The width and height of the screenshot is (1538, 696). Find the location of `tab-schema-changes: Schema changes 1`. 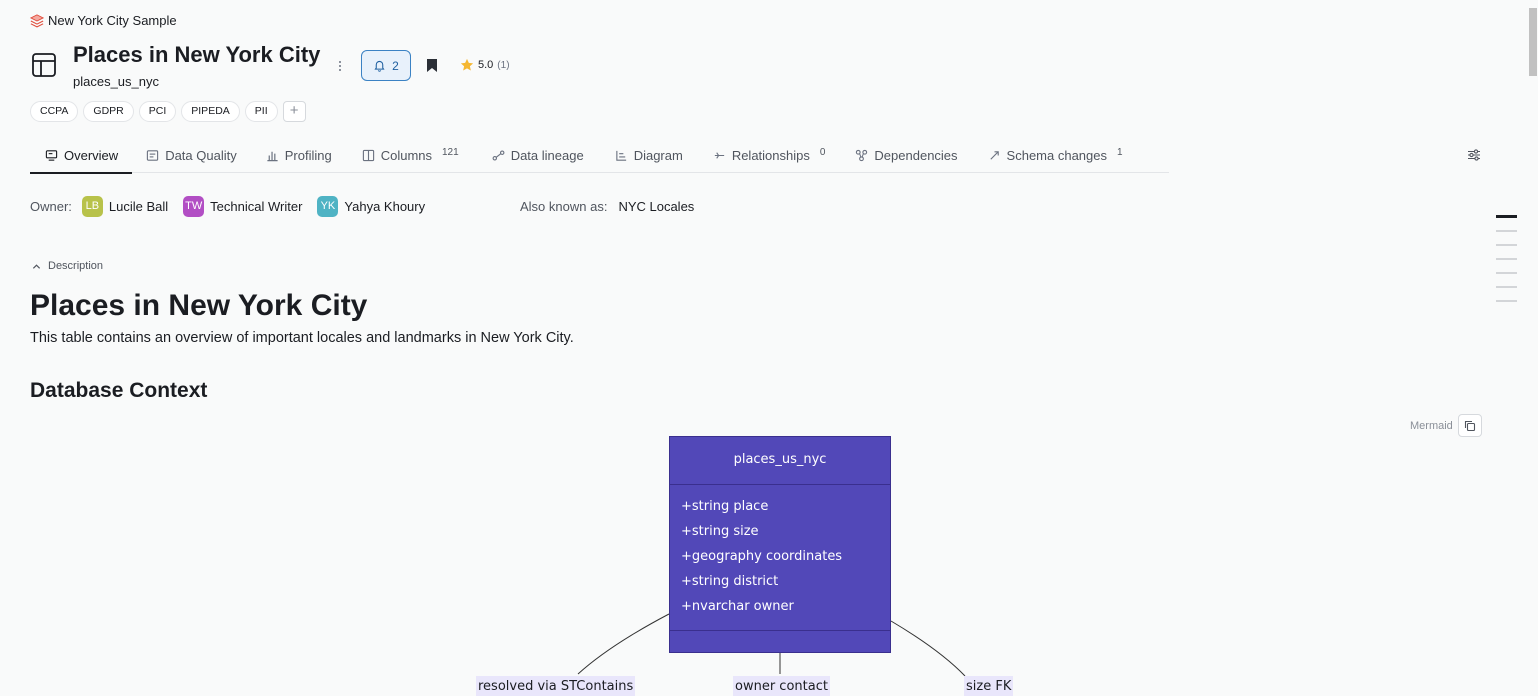

tab-schema-changes: Schema changes 1 is located at coordinates (1055, 155).